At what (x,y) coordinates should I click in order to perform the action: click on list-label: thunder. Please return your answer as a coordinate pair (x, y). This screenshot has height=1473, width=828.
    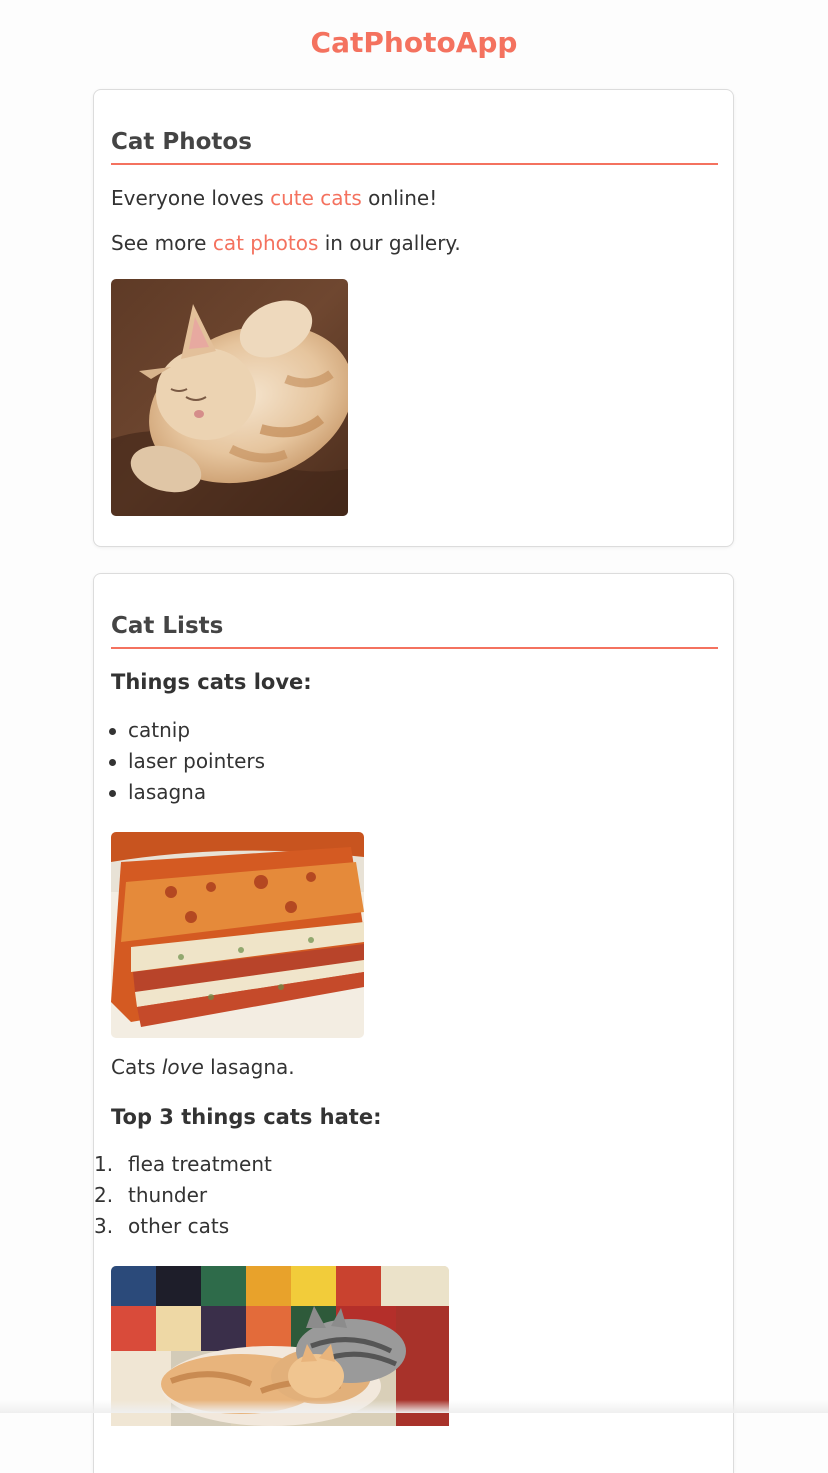
    Looking at the image, I should click on (168, 1195).